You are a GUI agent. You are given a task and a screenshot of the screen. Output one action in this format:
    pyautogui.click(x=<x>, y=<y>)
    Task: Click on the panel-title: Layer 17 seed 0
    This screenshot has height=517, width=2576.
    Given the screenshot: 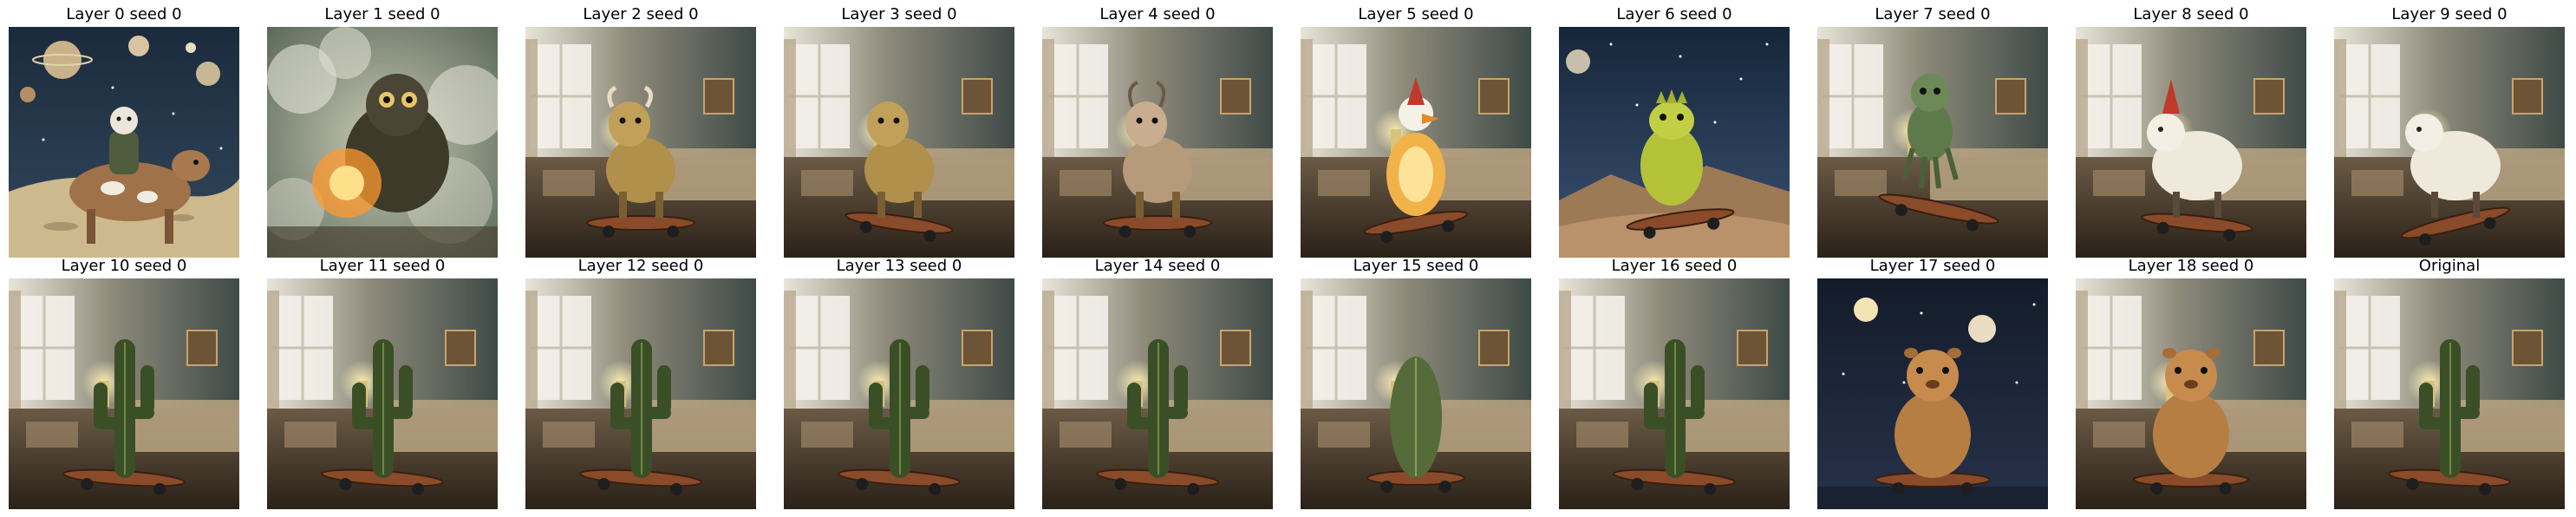 What is the action you would take?
    pyautogui.click(x=1933, y=266)
    